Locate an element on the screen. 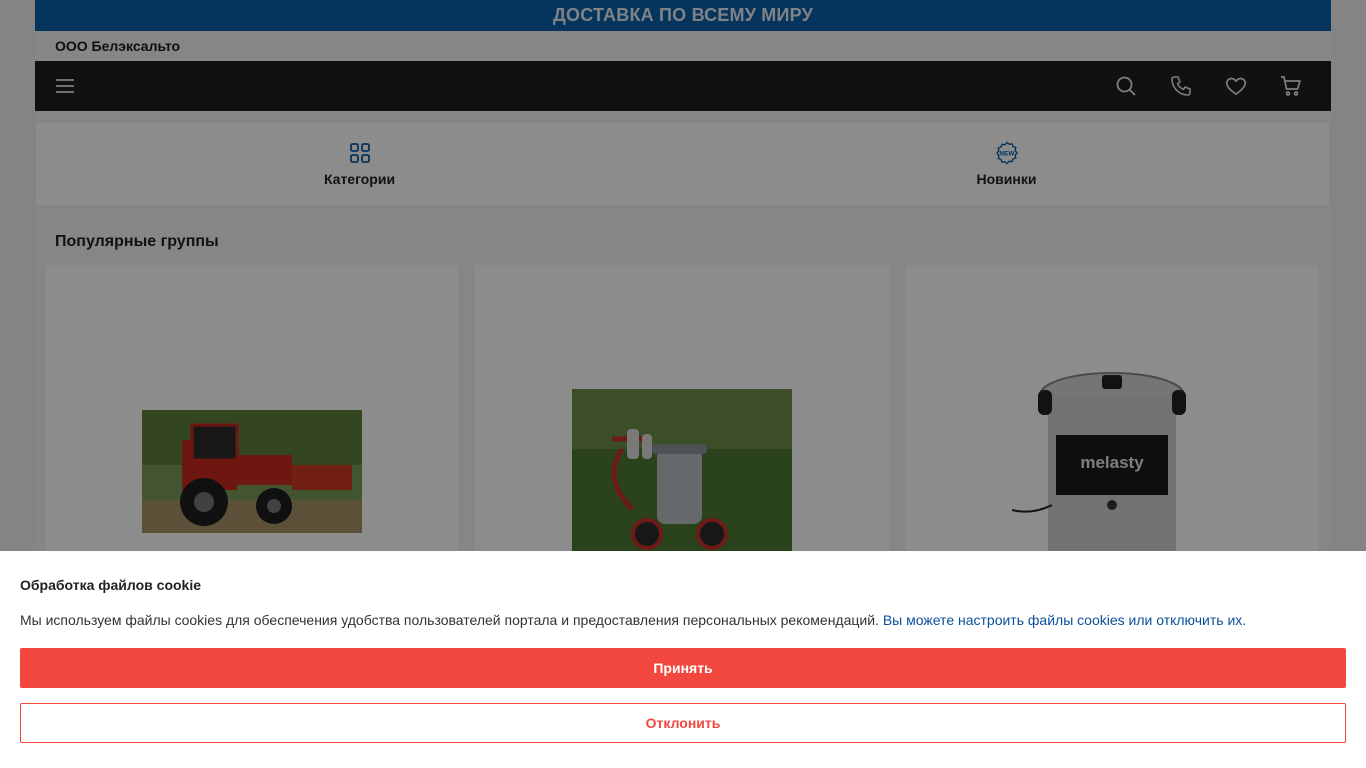 This screenshot has width=1366, height=768. navbar is located at coordinates (683, 86).